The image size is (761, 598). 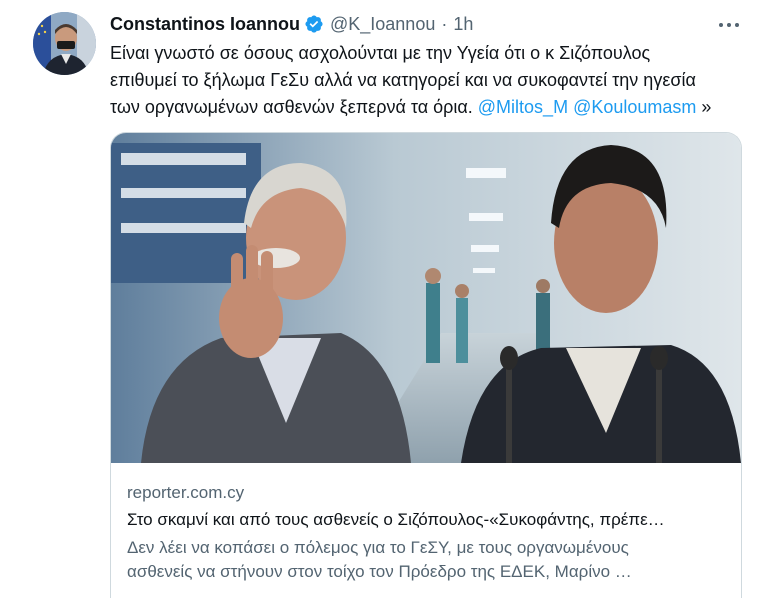 What do you see at coordinates (463, 24) in the screenshot?
I see `tweet-timestamp: 1h` at bounding box center [463, 24].